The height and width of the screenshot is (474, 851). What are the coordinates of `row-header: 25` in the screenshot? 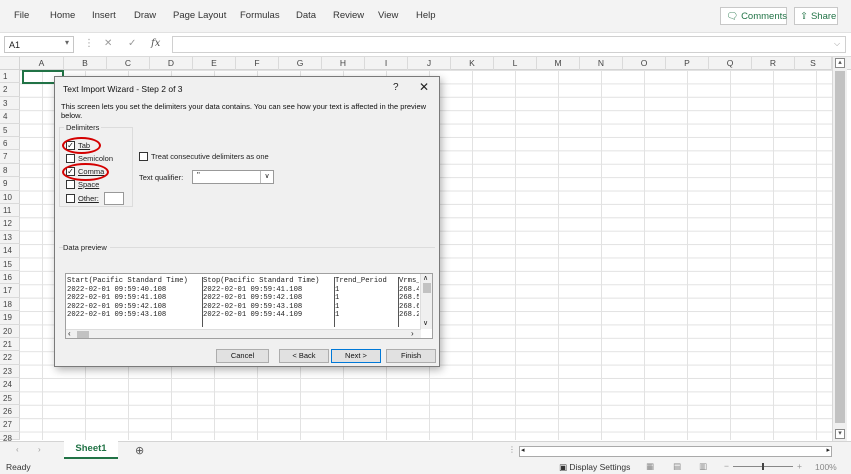 It's located at (10, 398).